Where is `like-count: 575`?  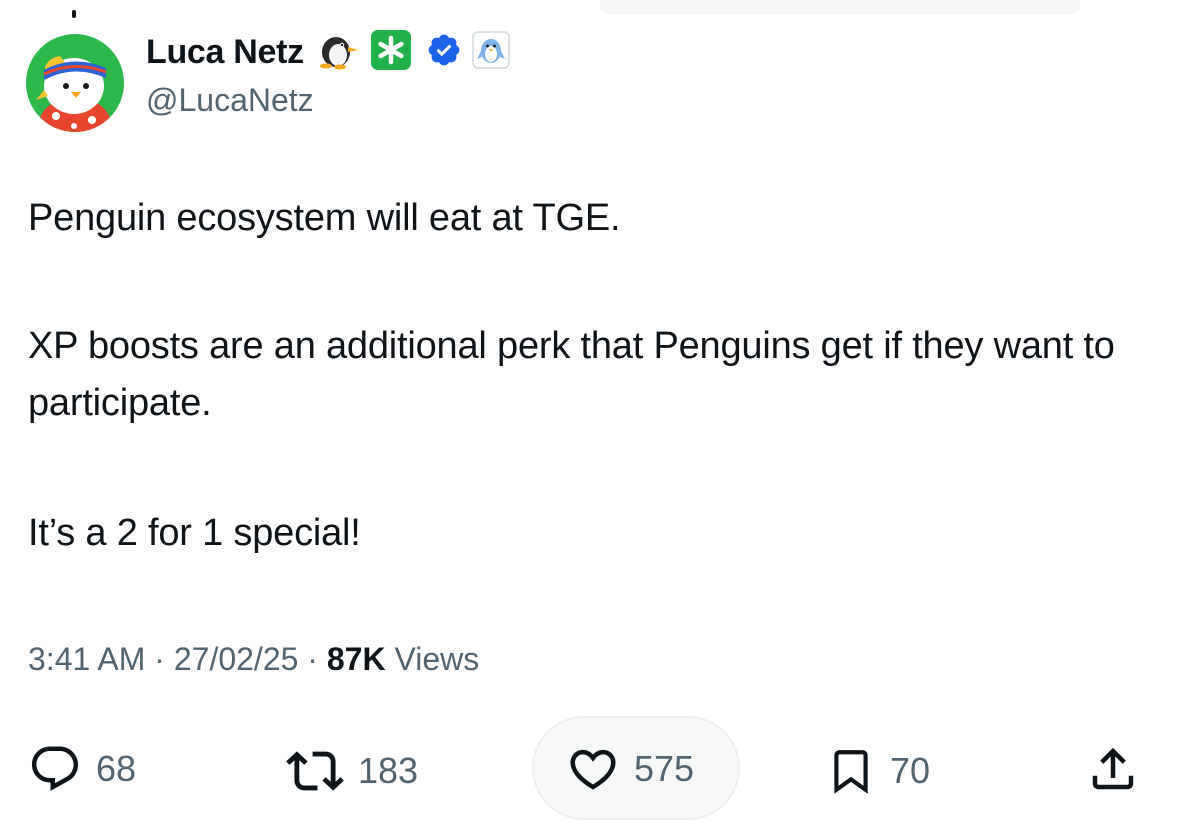
like-count: 575 is located at coordinates (664, 768).